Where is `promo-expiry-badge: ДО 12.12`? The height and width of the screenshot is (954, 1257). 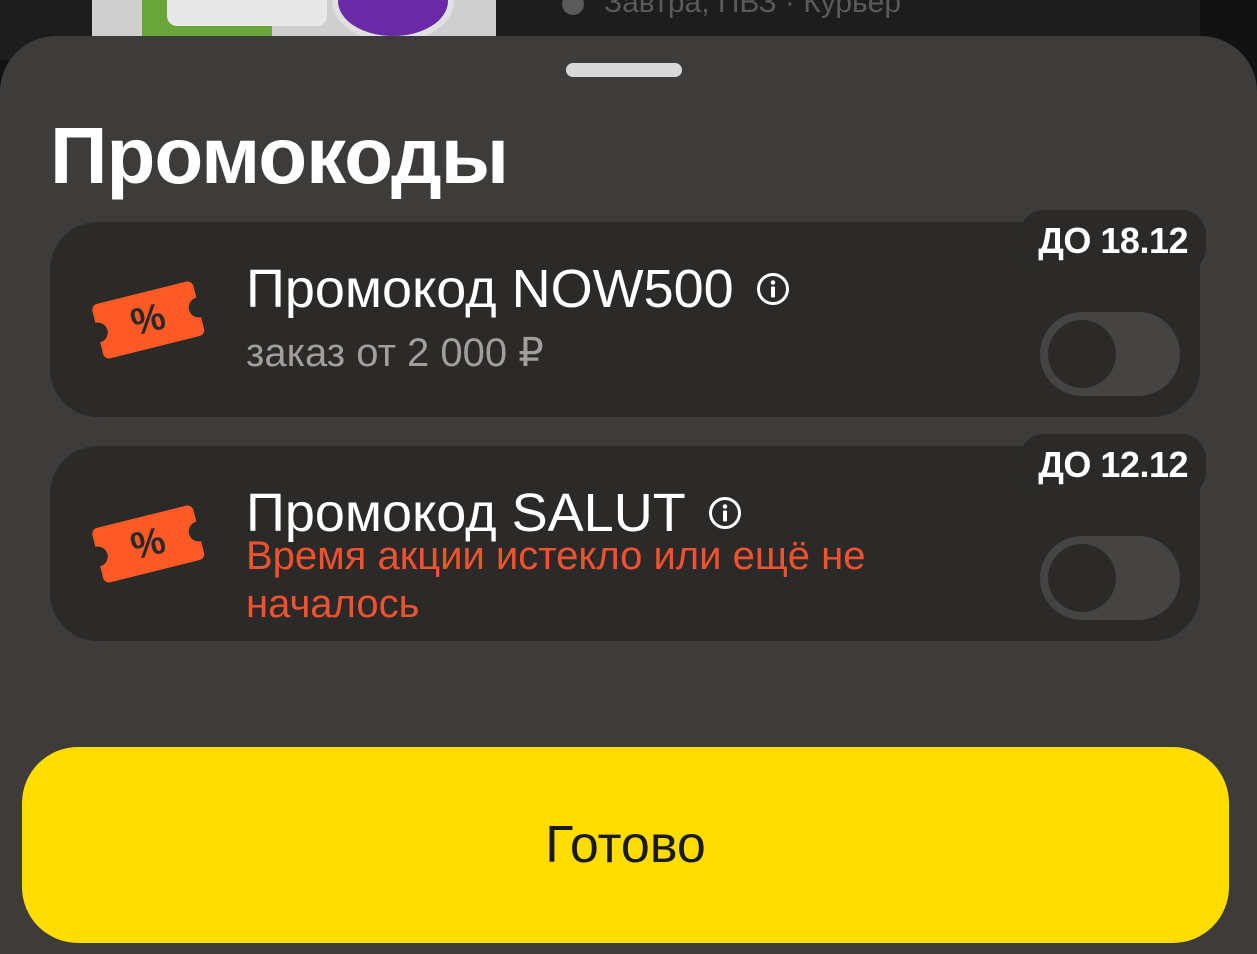
promo-expiry-badge: ДО 12.12 is located at coordinates (1113, 465).